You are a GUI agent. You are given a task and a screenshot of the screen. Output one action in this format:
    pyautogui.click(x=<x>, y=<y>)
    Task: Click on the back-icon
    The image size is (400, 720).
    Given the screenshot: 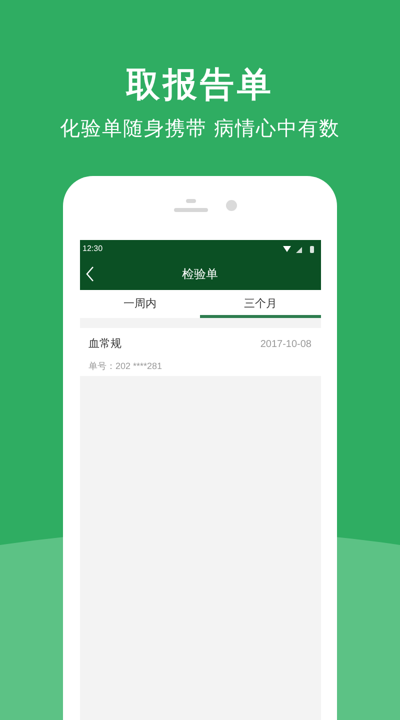 What is the action you would take?
    pyautogui.click(x=90, y=274)
    